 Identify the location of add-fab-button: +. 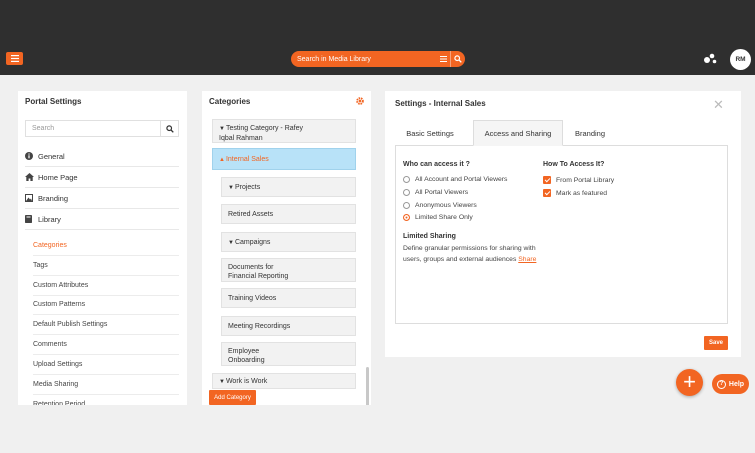
(689, 382).